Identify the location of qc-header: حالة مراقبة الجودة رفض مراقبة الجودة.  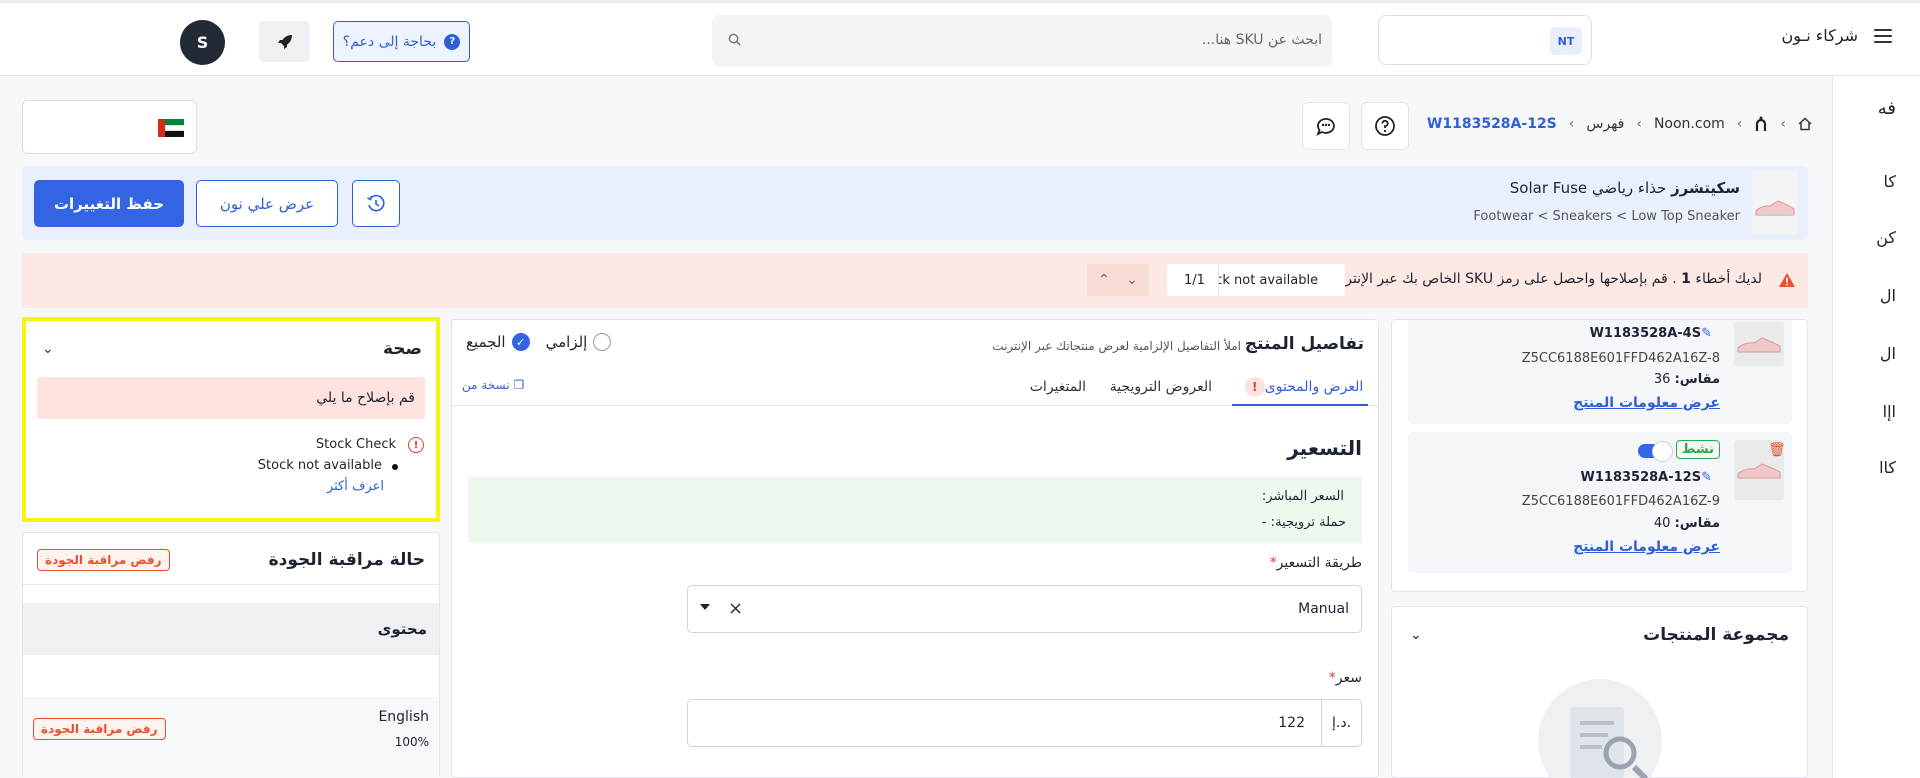
(231, 559).